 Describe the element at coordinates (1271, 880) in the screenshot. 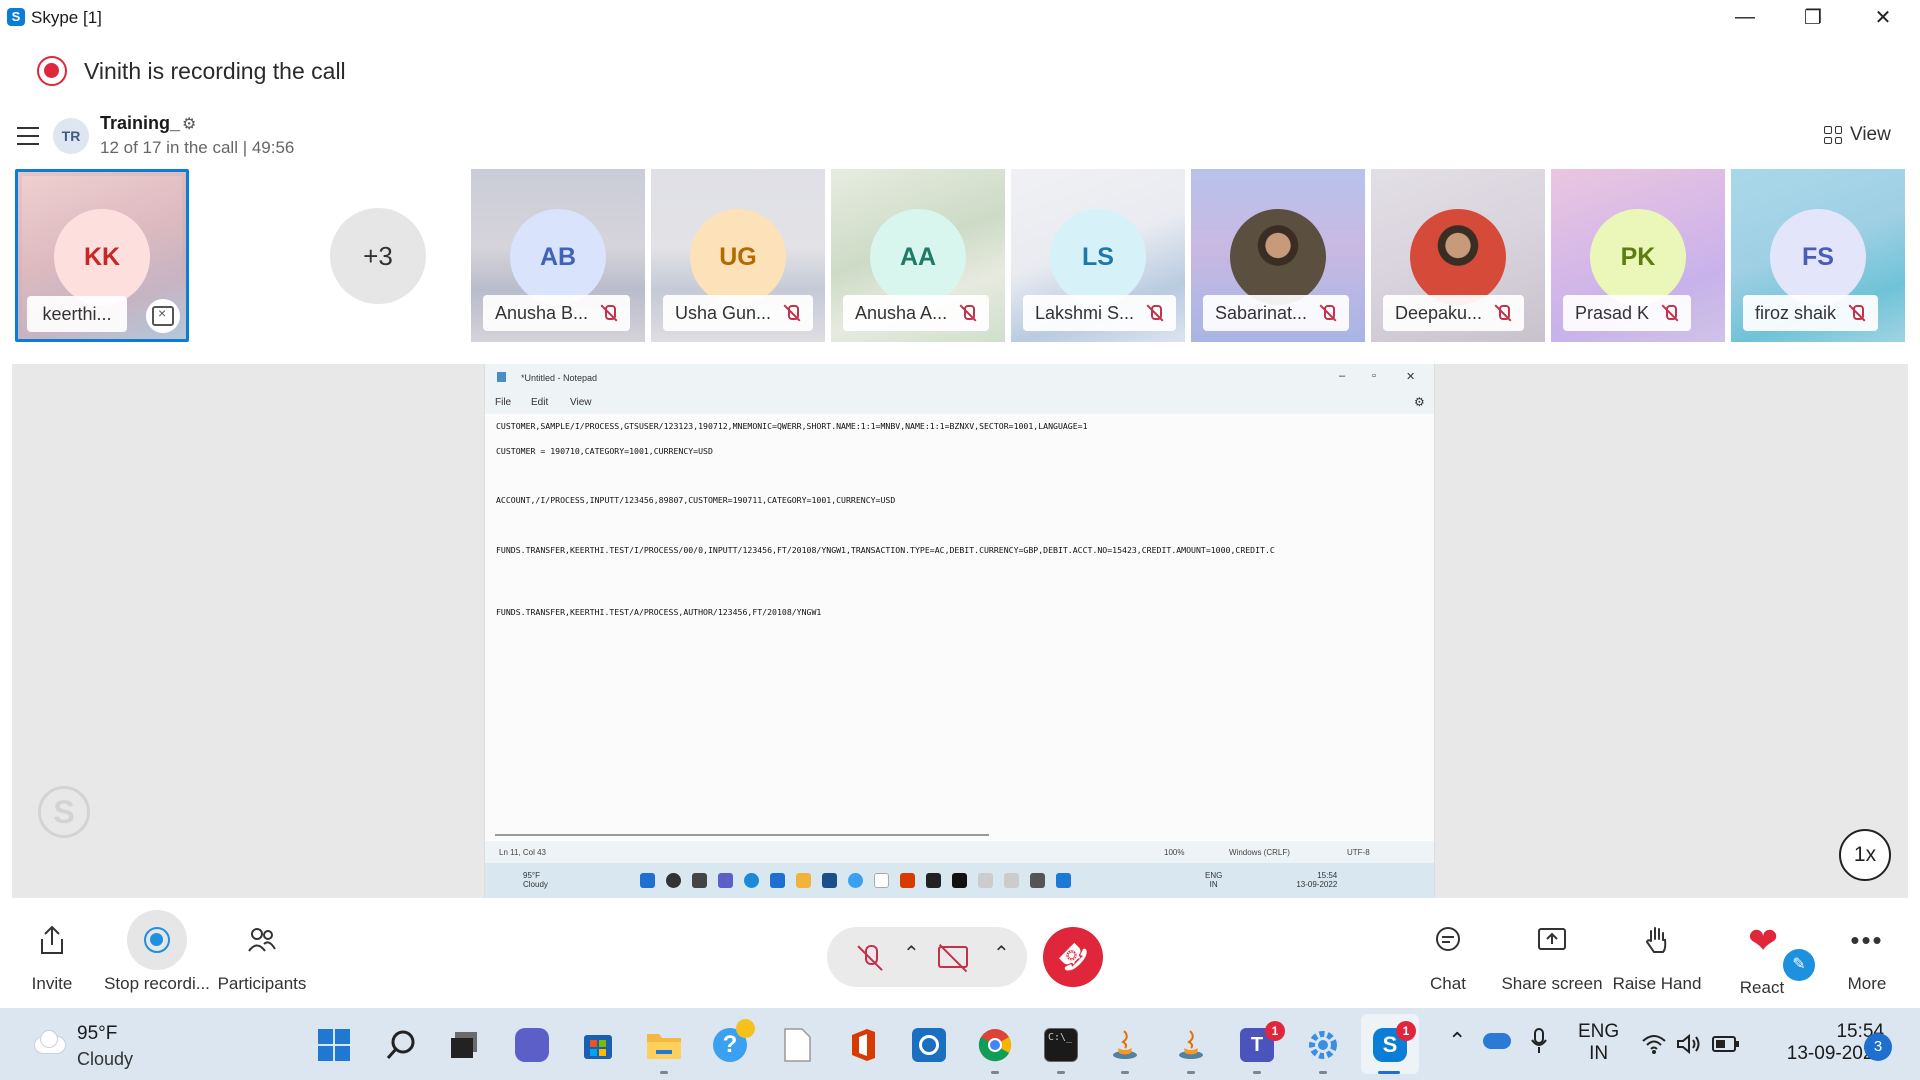

I see `shared-tray: ENG IN 15:54 13-09-2022` at that location.